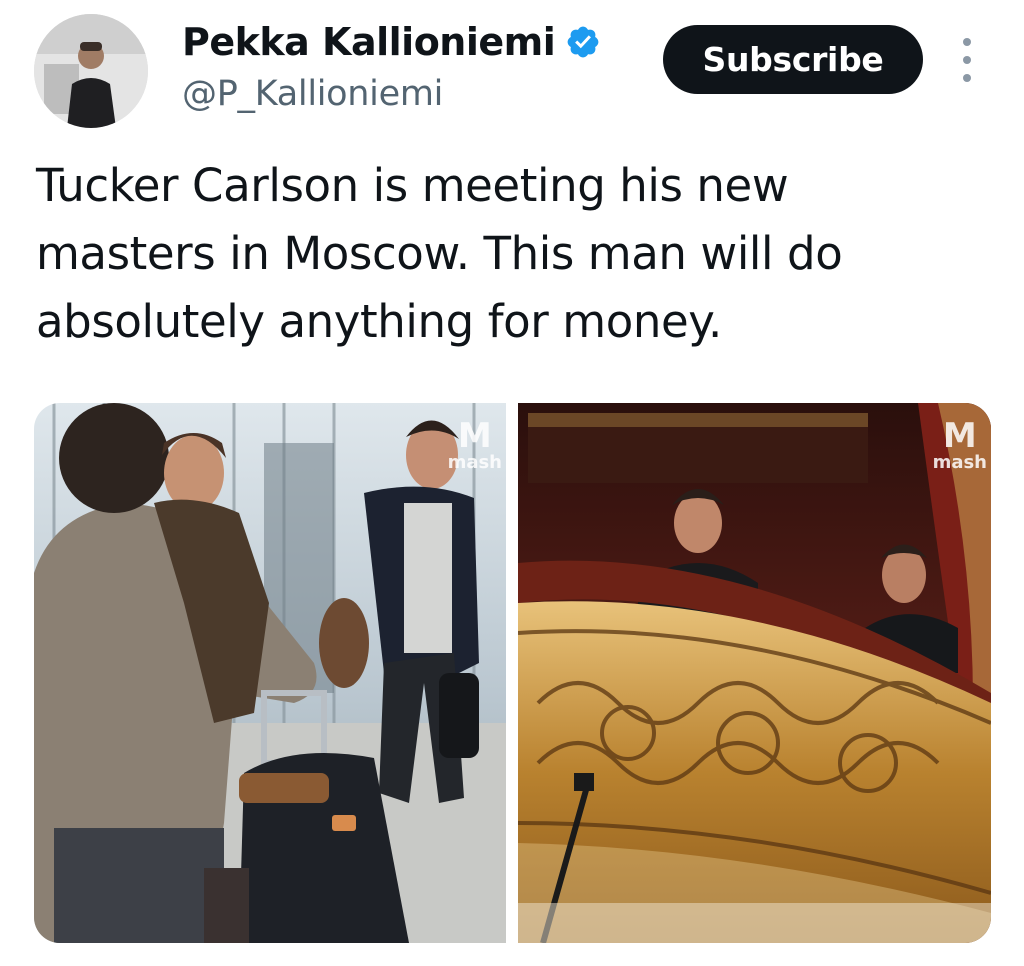 The image size is (1024, 966). I want to click on author-block: Pekka Kallioniemi @P_Kallioniemi, so click(391, 66).